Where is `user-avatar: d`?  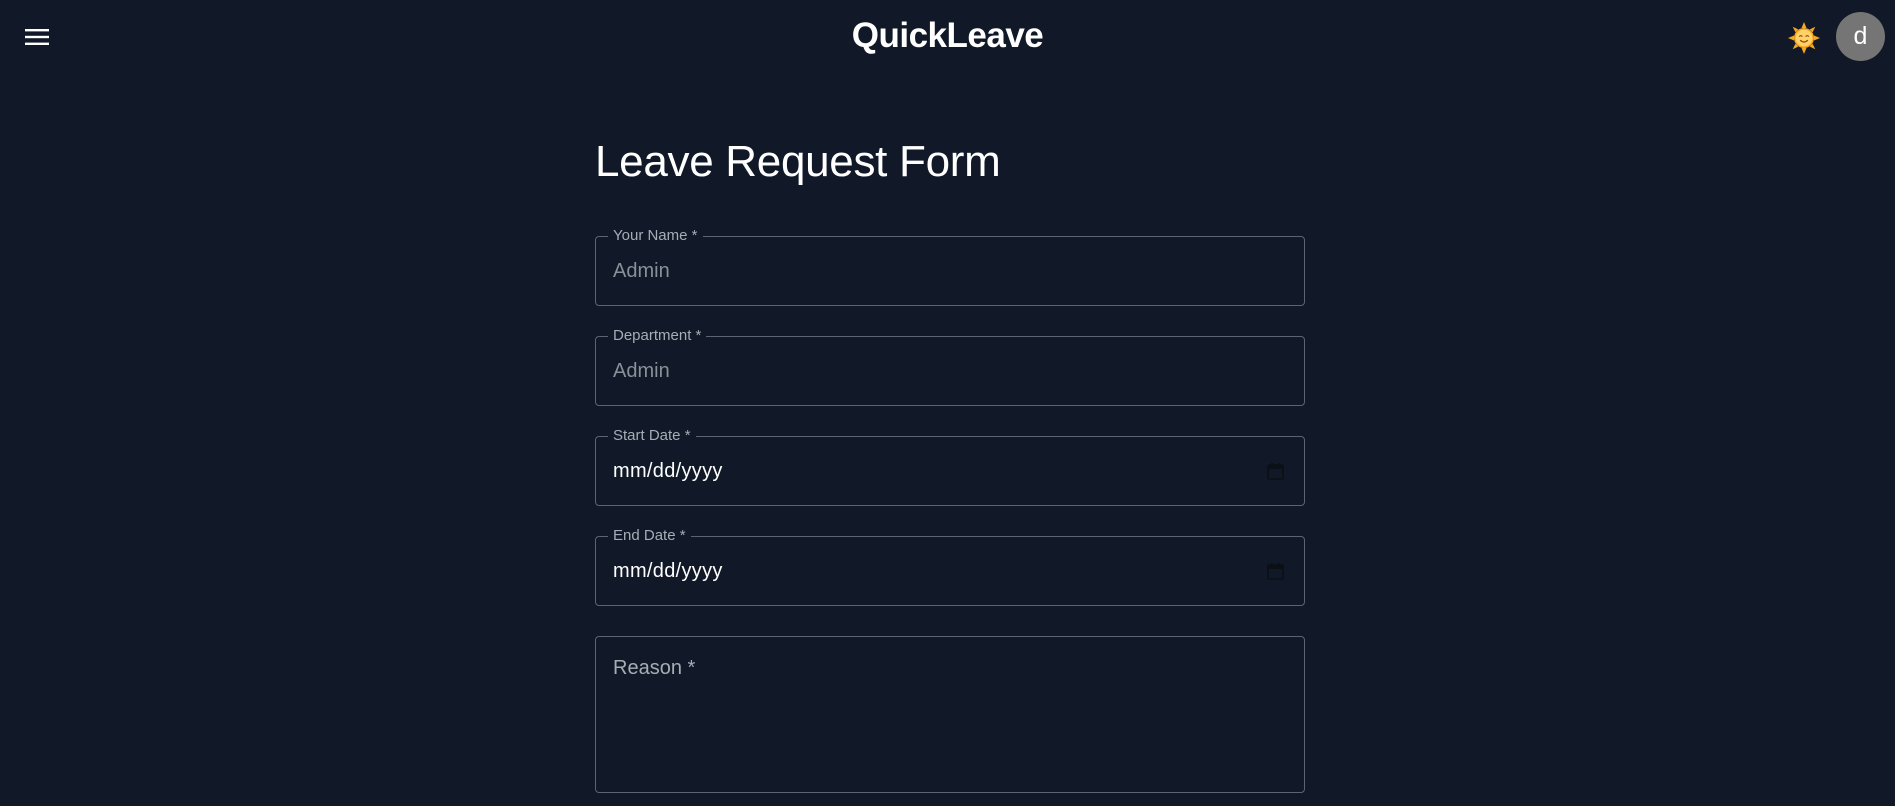 user-avatar: d is located at coordinates (1860, 36).